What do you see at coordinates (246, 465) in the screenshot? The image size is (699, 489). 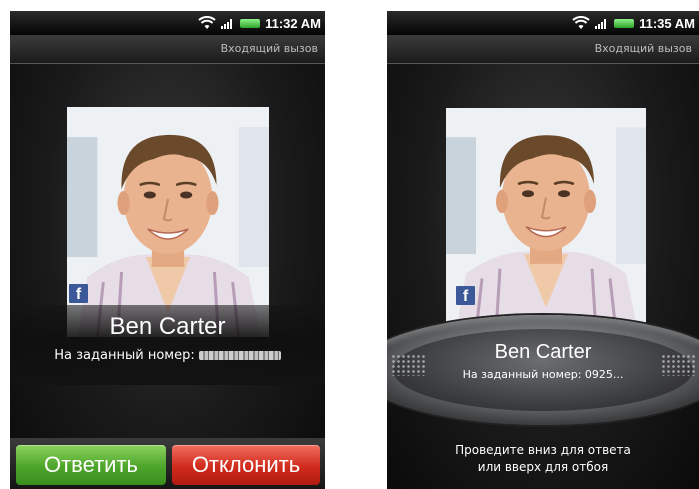 I see `decline-button: Отклонить` at bounding box center [246, 465].